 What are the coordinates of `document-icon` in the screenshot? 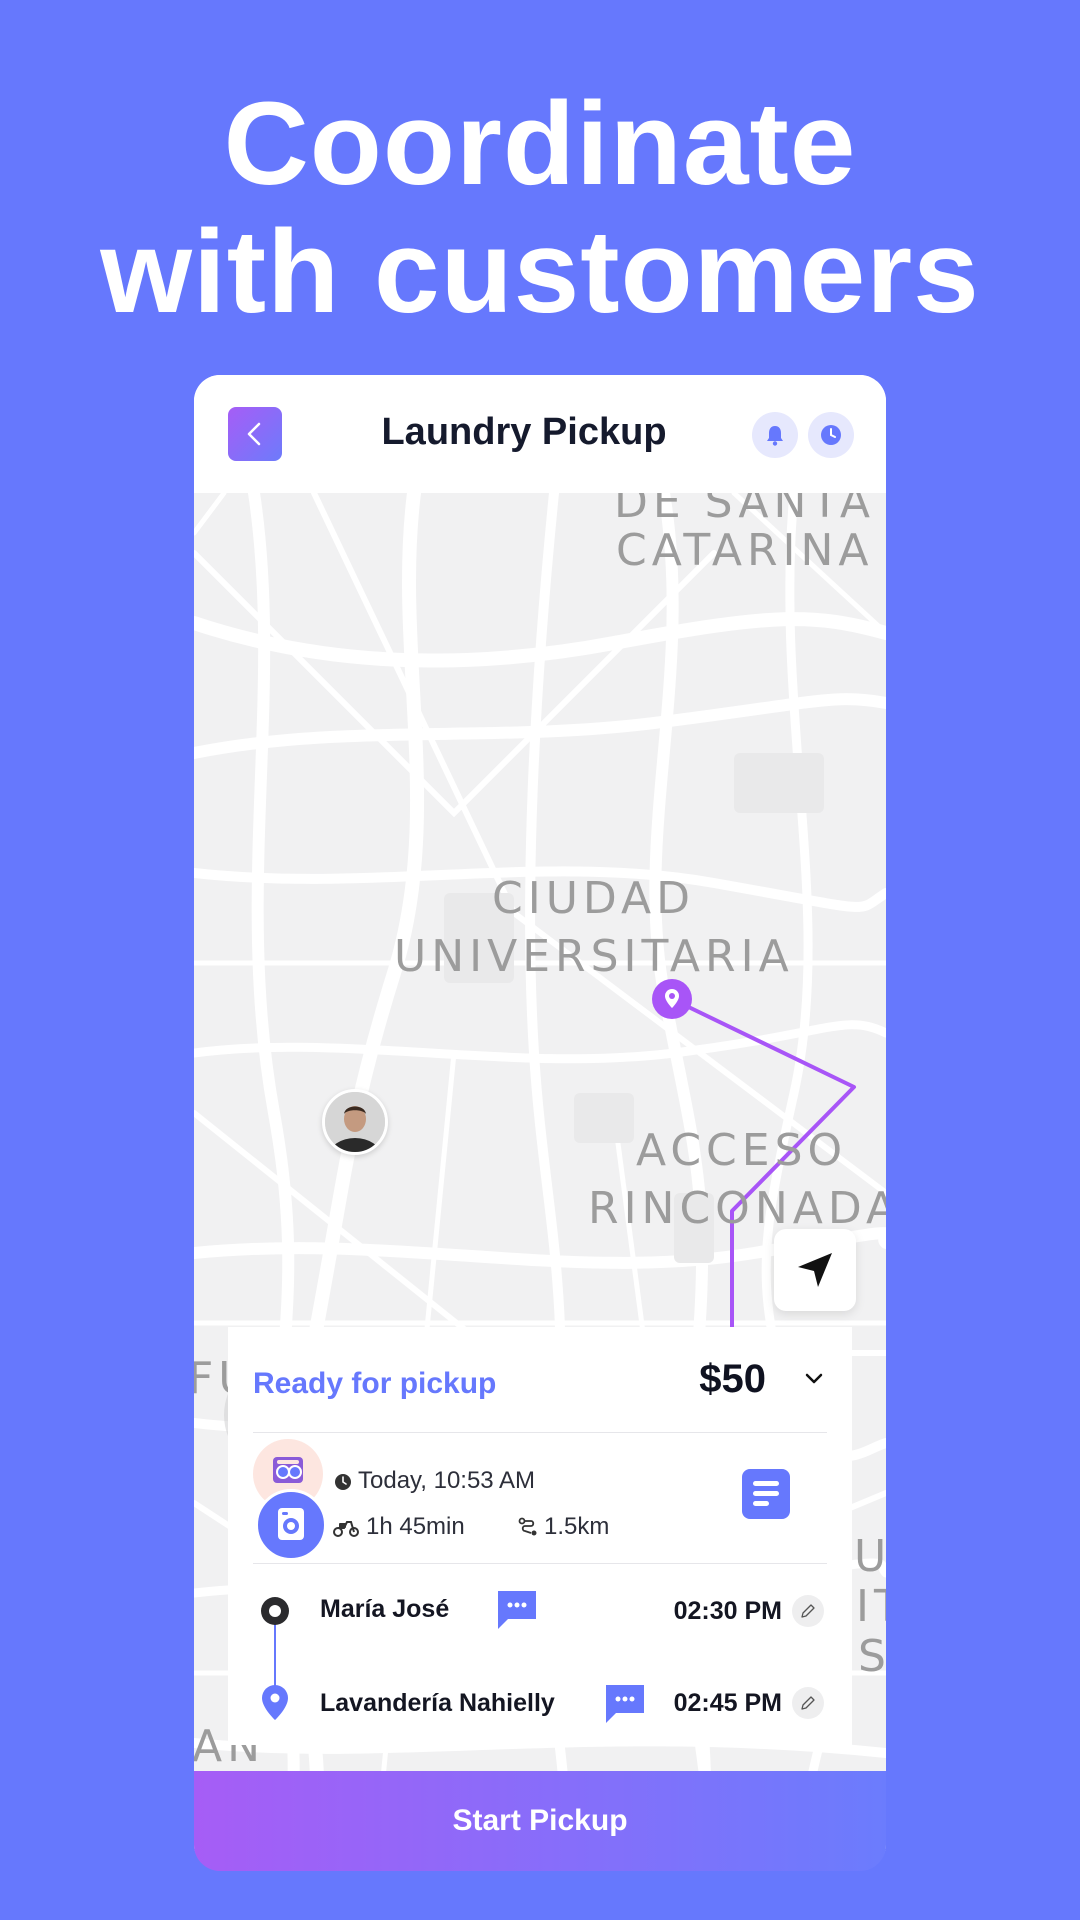 It's located at (766, 1483).